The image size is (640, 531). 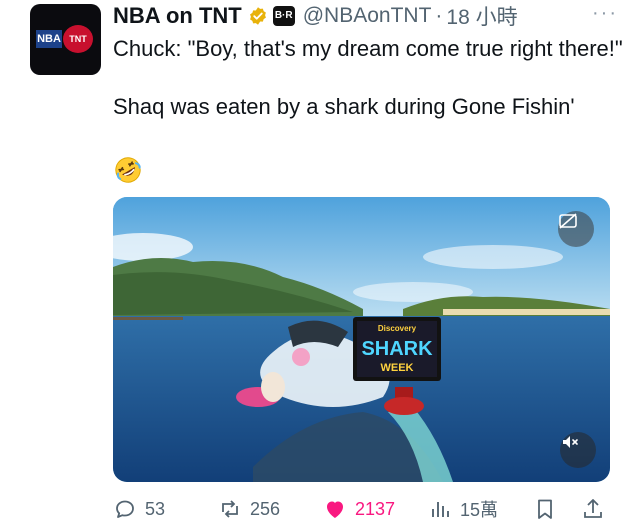 What do you see at coordinates (78, 39) in the screenshot?
I see `tnt-logo: TNT` at bounding box center [78, 39].